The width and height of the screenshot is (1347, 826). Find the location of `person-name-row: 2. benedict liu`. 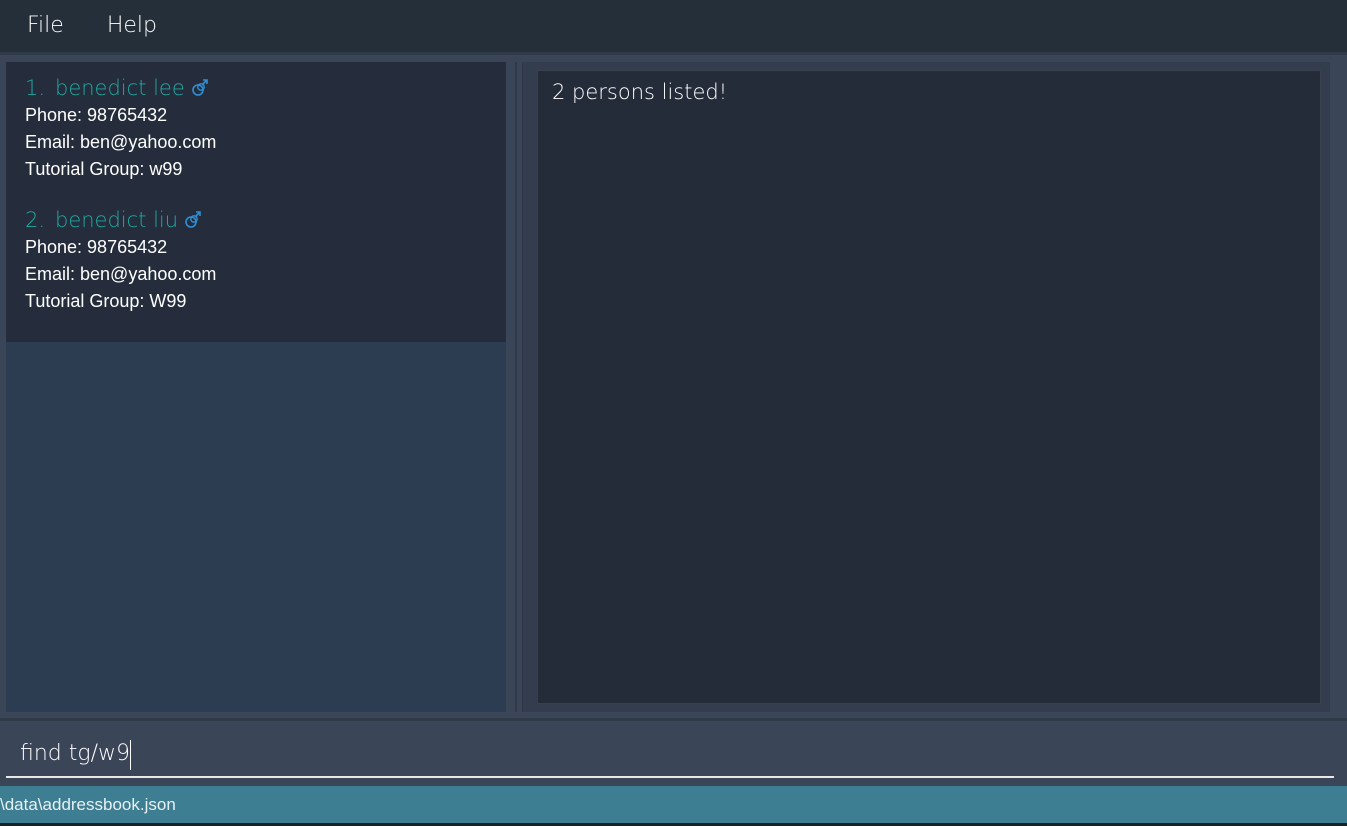

person-name-row: 2. benedict liu is located at coordinates (265, 220).